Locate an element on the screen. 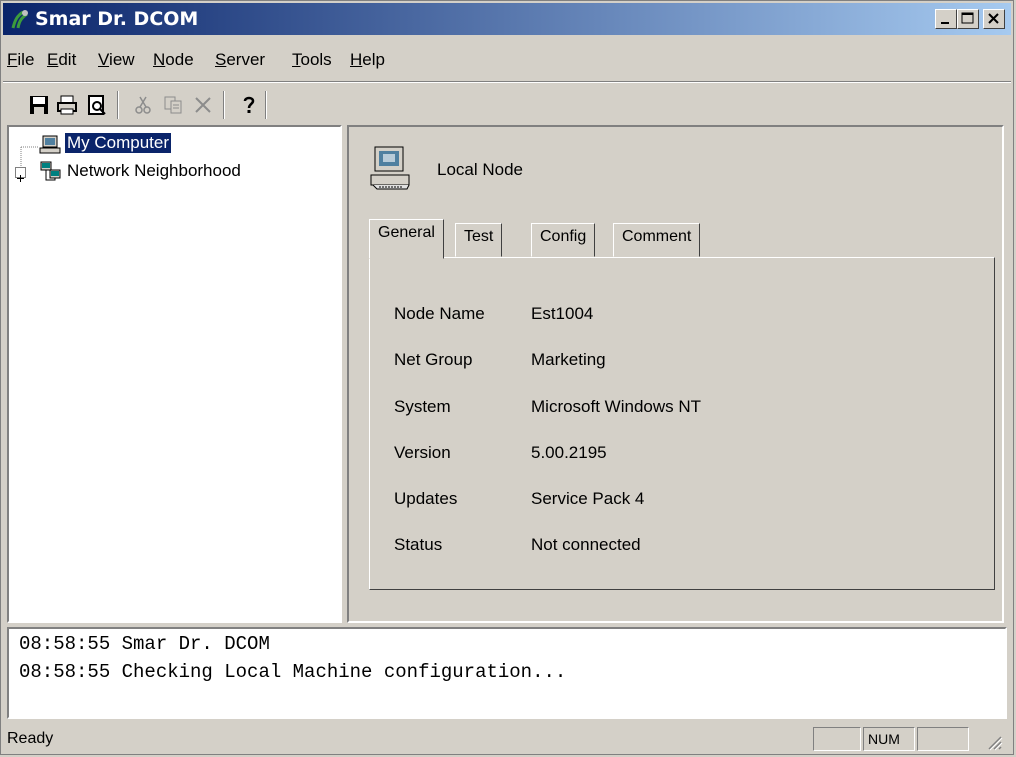 This screenshot has width=1016, height=757. local-node-icon is located at coordinates (390, 168).